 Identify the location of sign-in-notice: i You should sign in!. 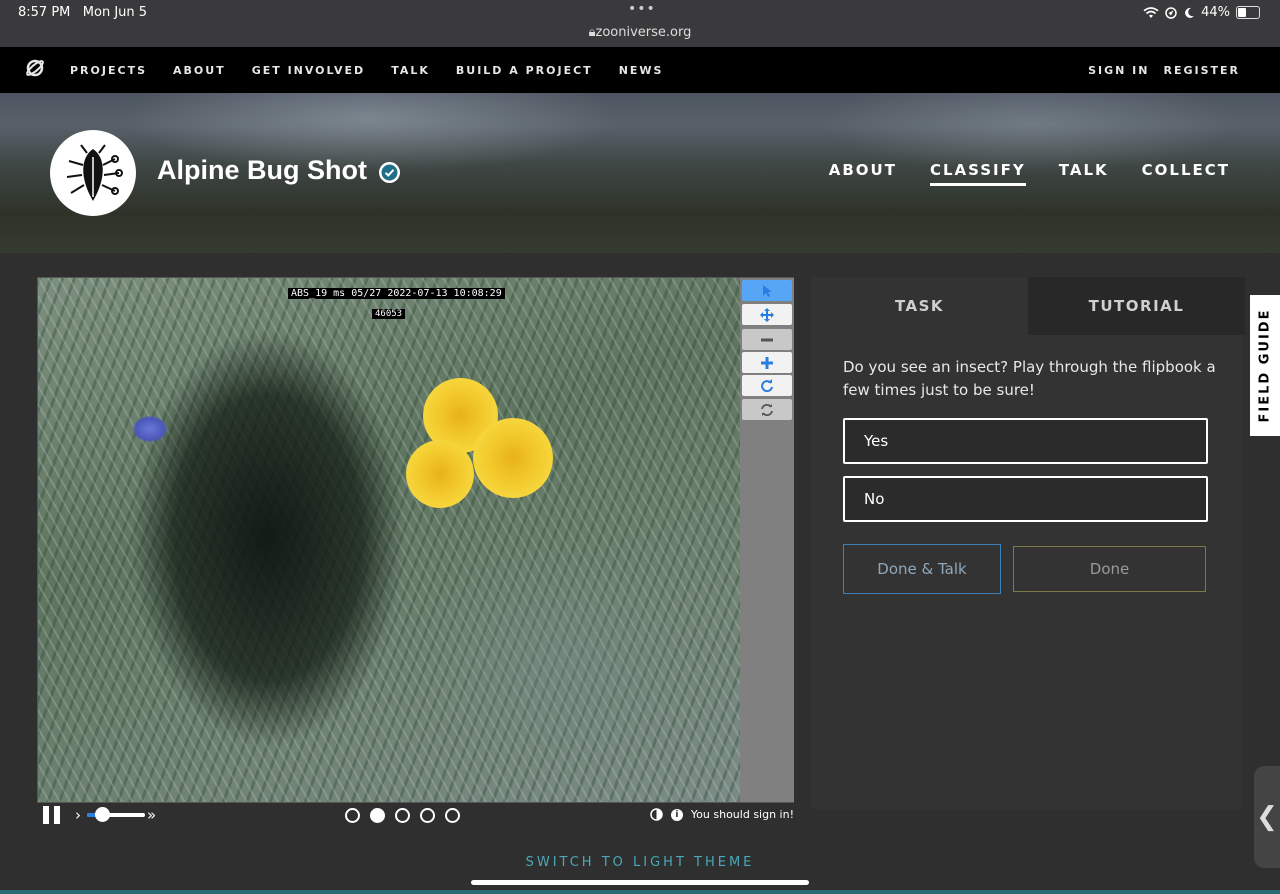
(722, 814).